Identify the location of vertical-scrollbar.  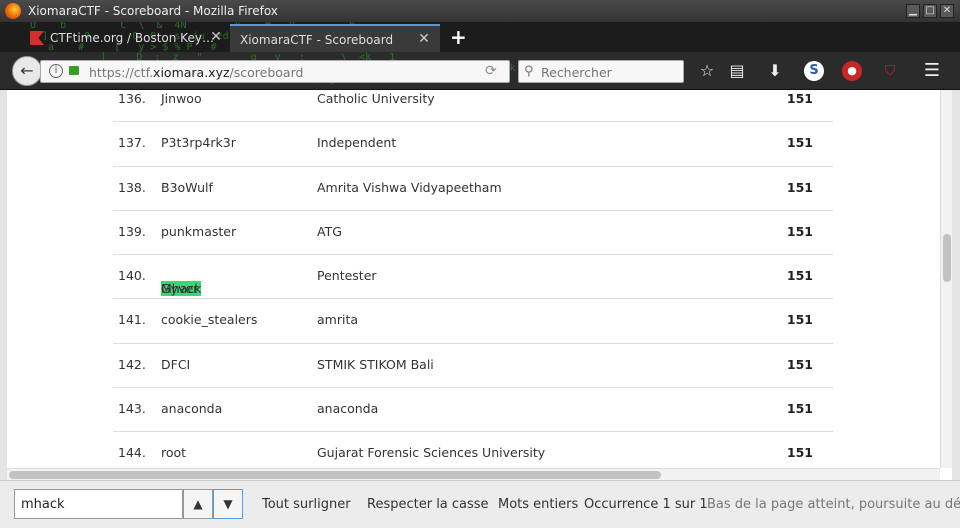
(946, 279).